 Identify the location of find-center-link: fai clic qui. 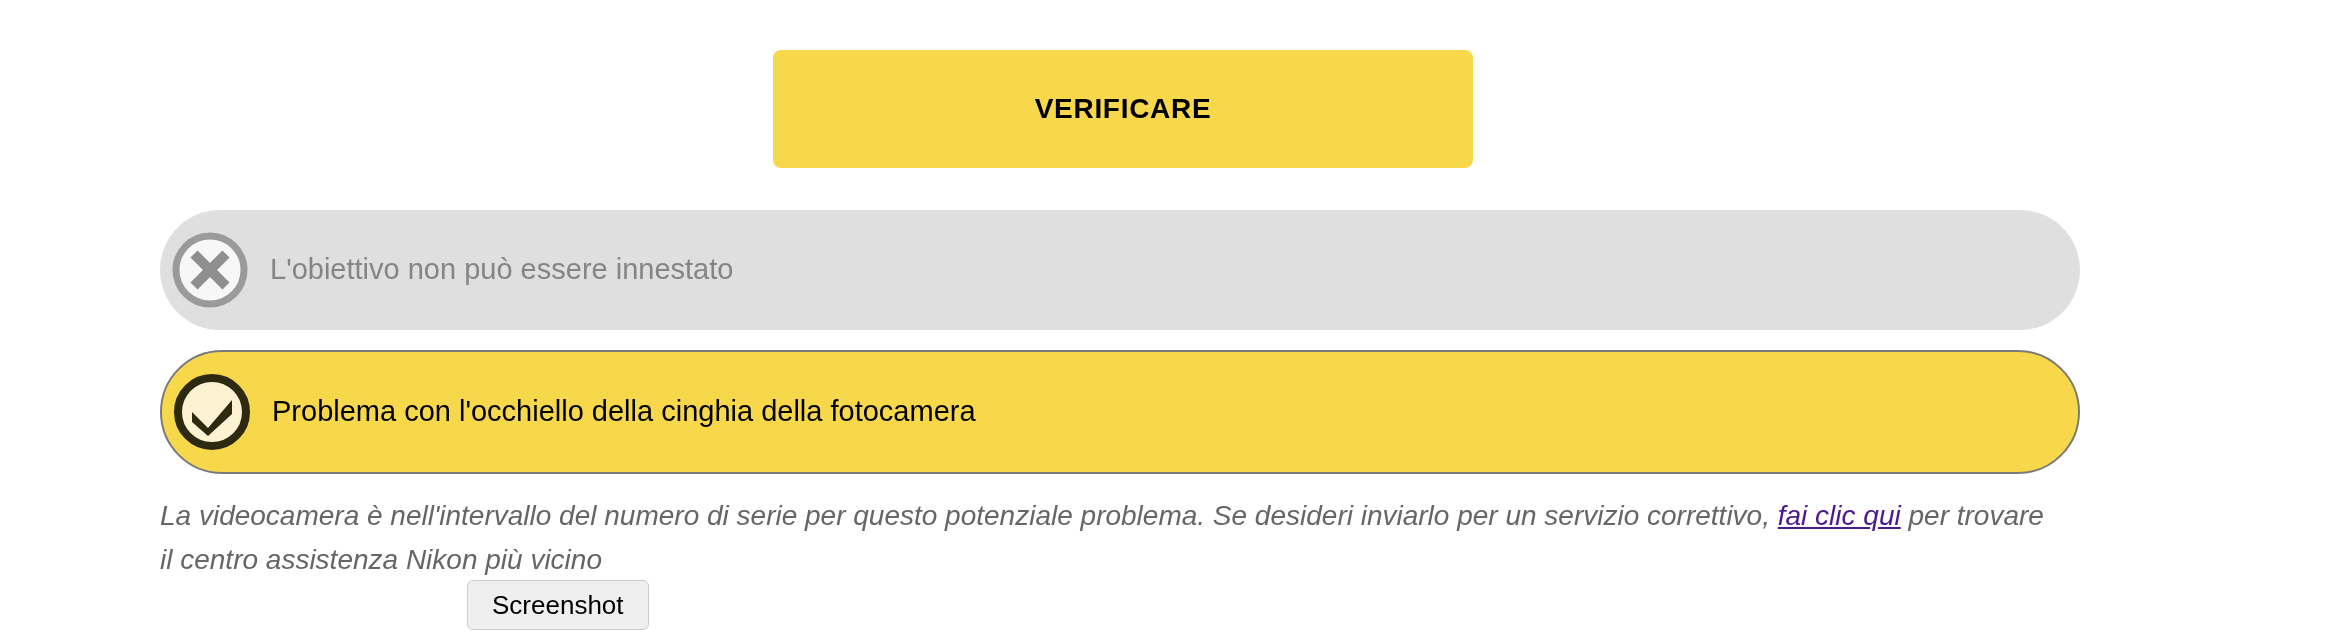
(1839, 515).